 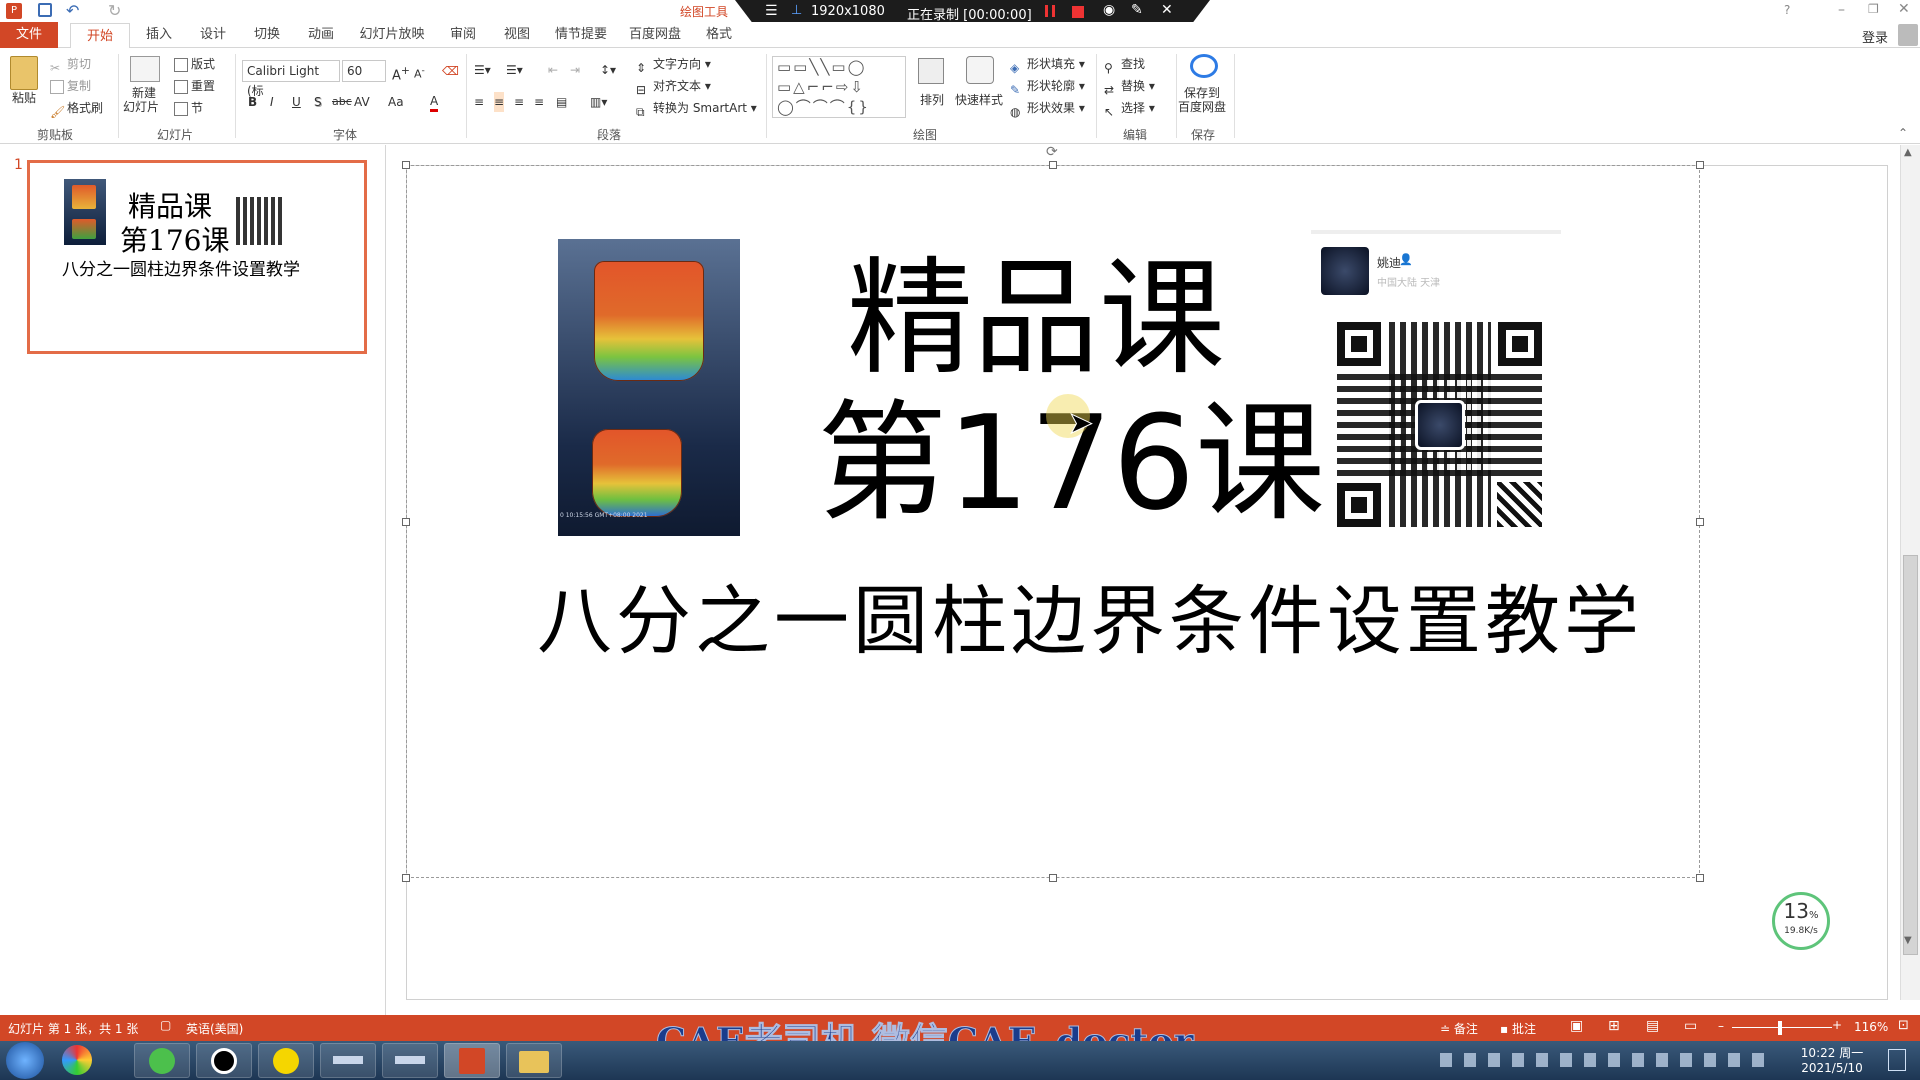 What do you see at coordinates (29, 35) in the screenshot?
I see `tab-file: 文件` at bounding box center [29, 35].